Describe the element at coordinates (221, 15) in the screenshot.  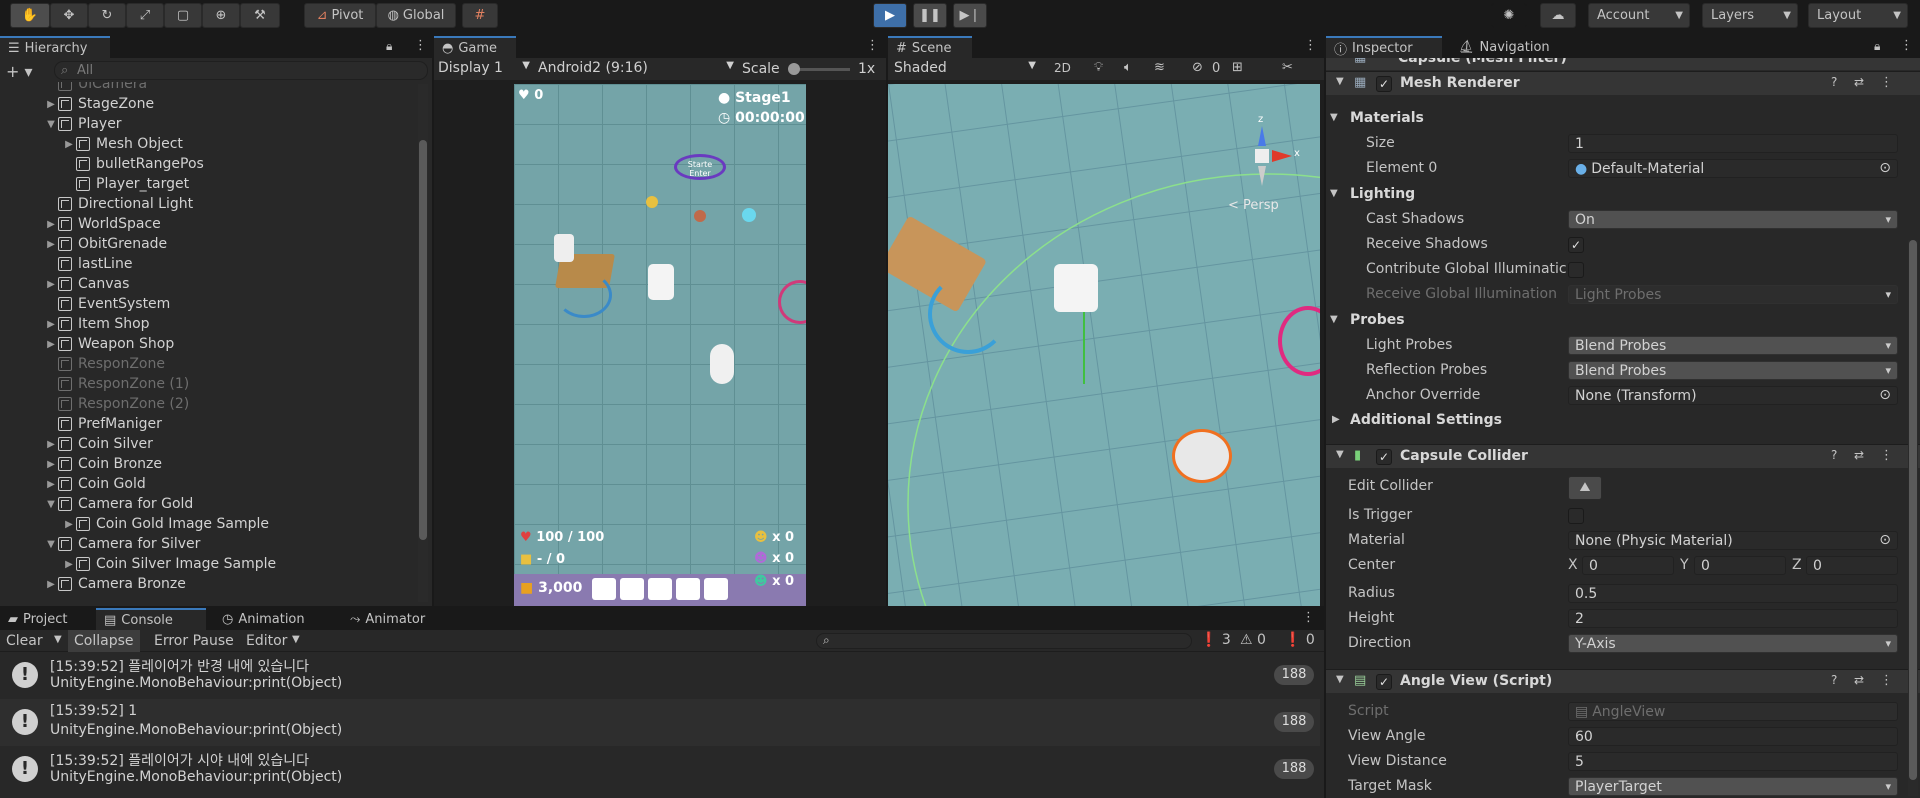
I see `transform-tool-icon: ⊕` at that location.